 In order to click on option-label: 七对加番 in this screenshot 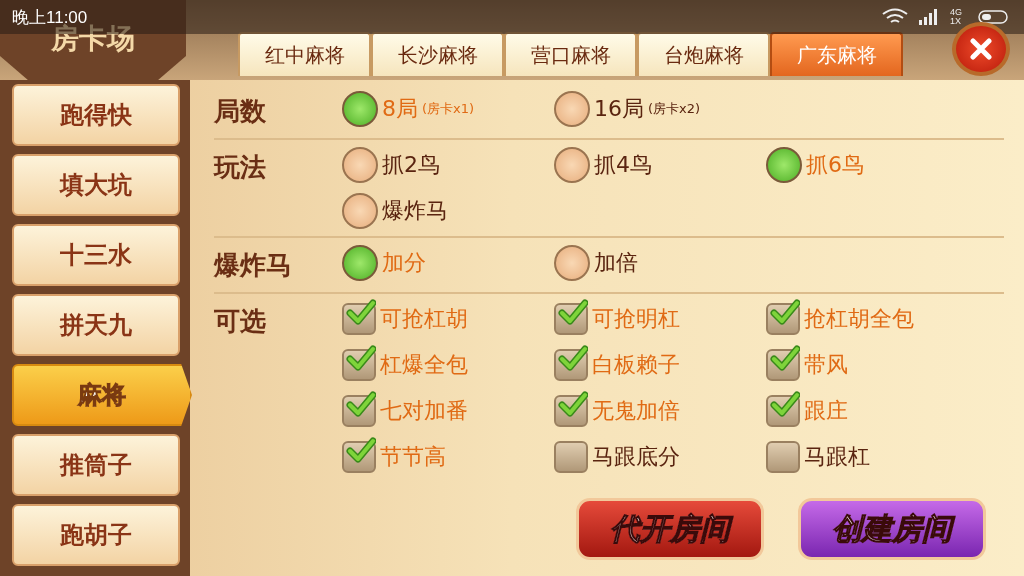, I will do `click(424, 411)`.